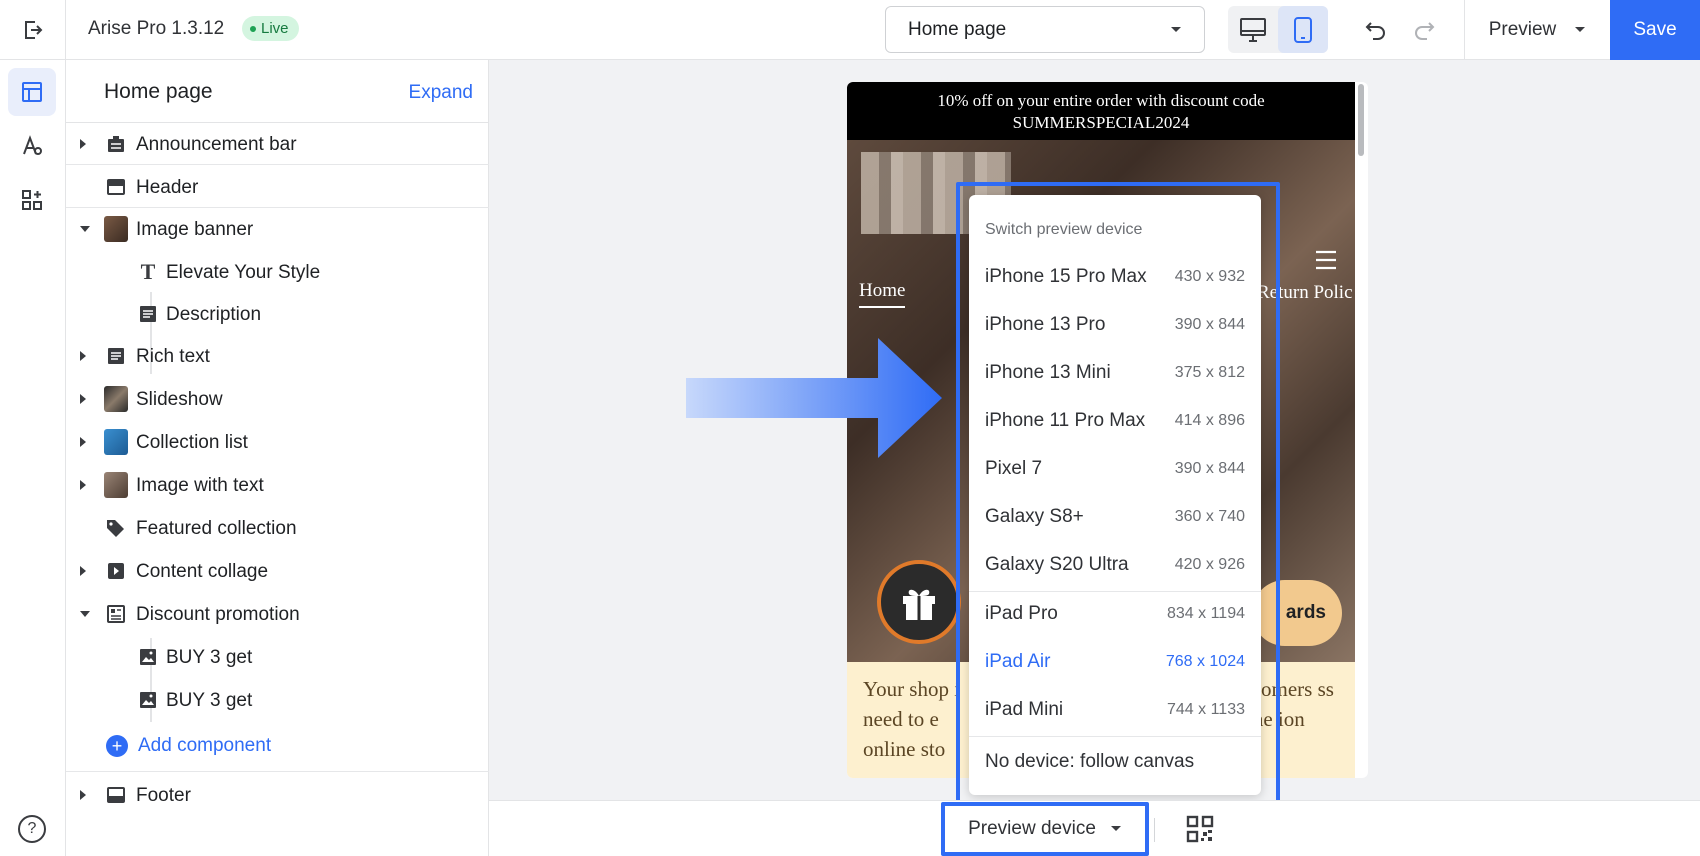  What do you see at coordinates (243, 272) in the screenshot?
I see `block-label: Elevate Your Style` at bounding box center [243, 272].